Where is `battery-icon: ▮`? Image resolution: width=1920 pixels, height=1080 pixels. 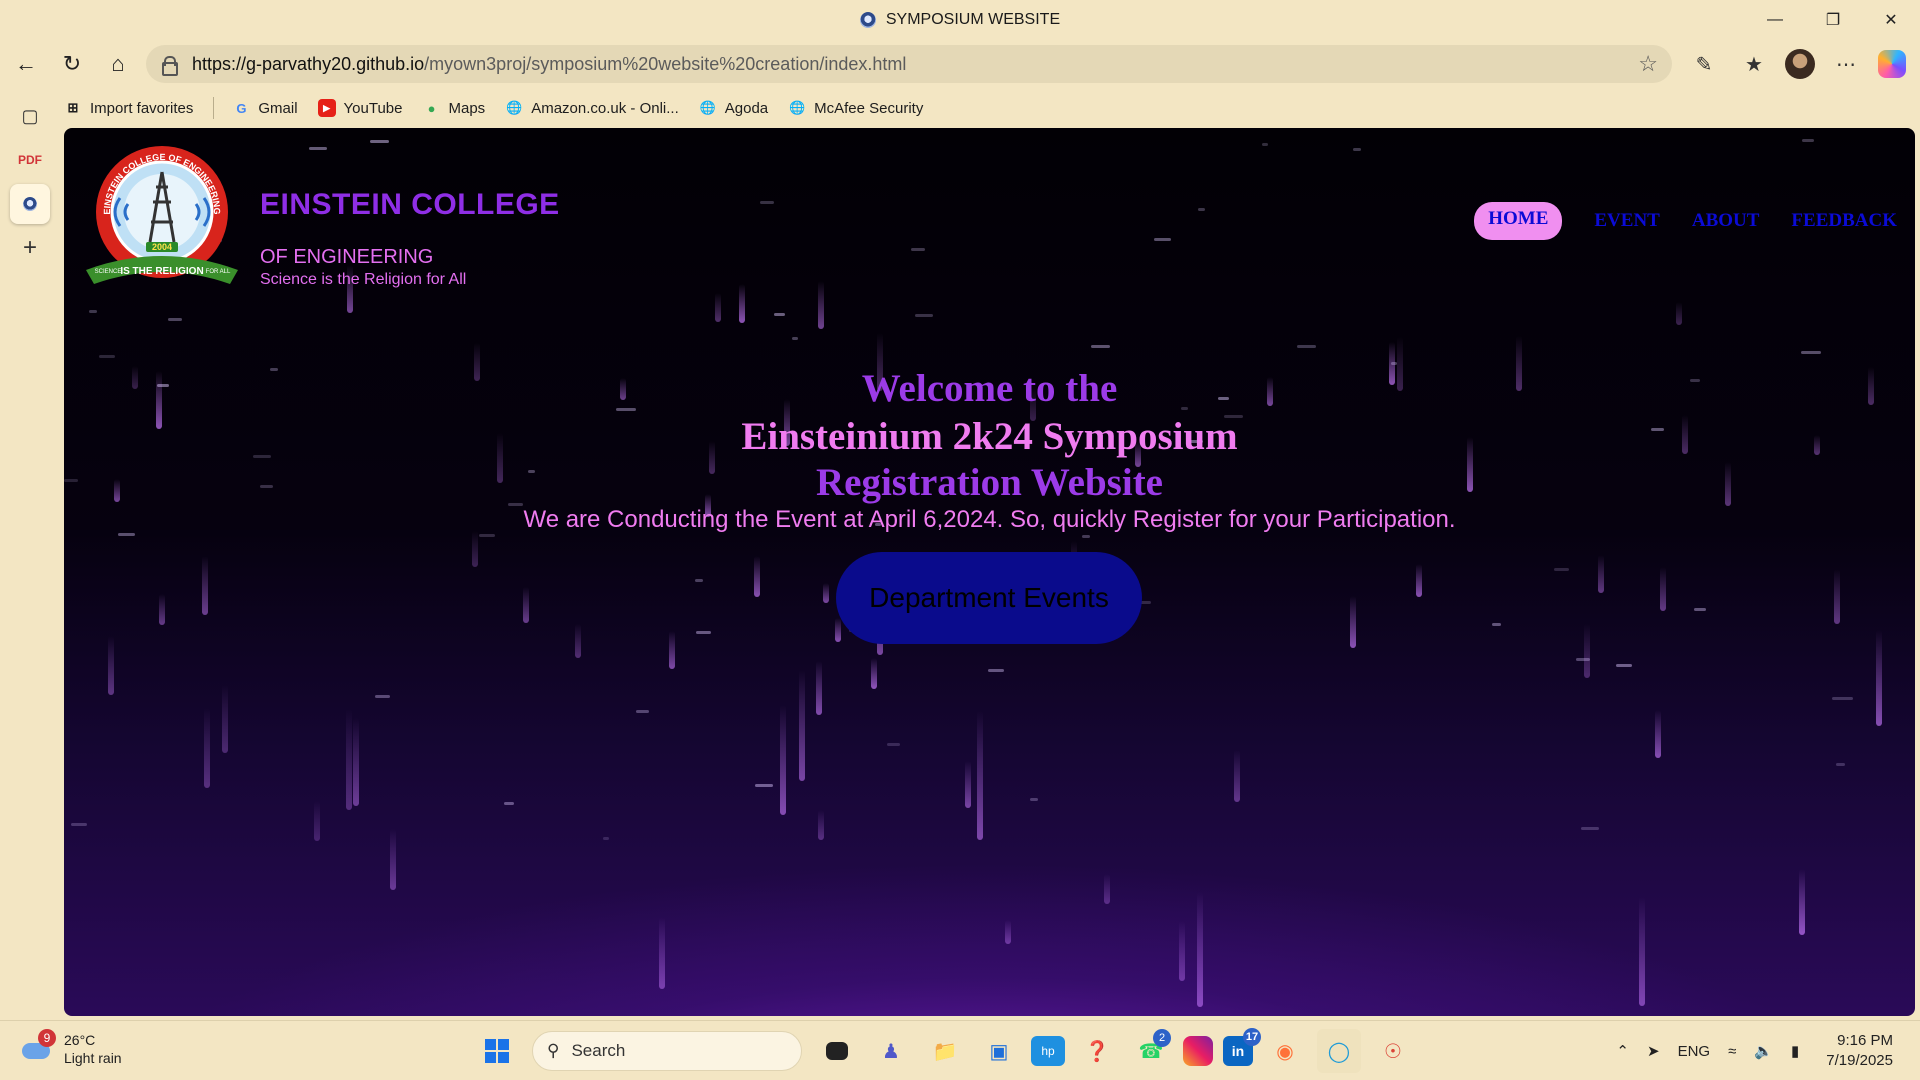
battery-icon: ▮ is located at coordinates (1795, 1051).